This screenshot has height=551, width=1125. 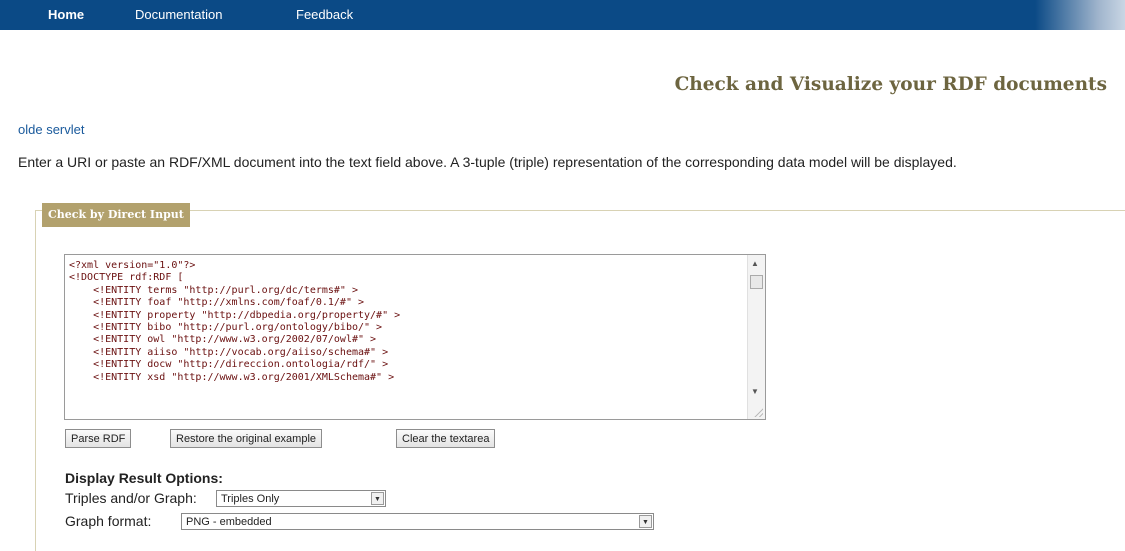 What do you see at coordinates (301, 498) in the screenshot?
I see `triples-graph-select: Triples Only ▼` at bounding box center [301, 498].